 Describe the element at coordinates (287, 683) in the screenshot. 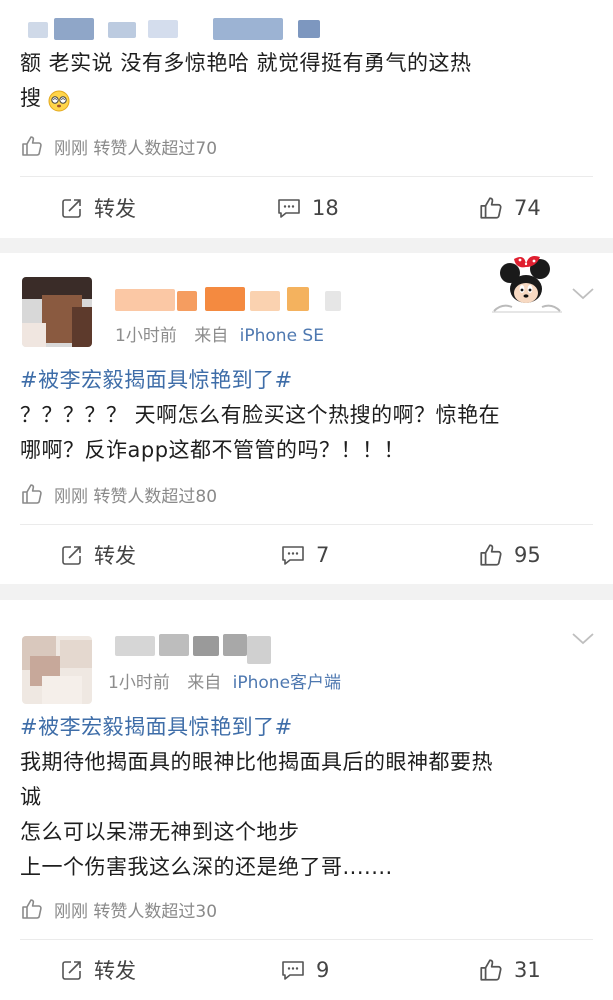

I see `post-device: iPhone客户端` at that location.